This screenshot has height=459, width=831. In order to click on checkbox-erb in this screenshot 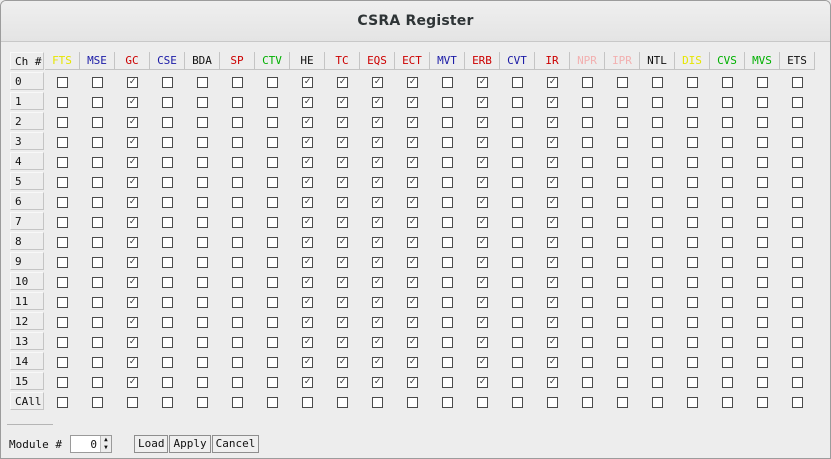, I will do `click(482, 402)`.